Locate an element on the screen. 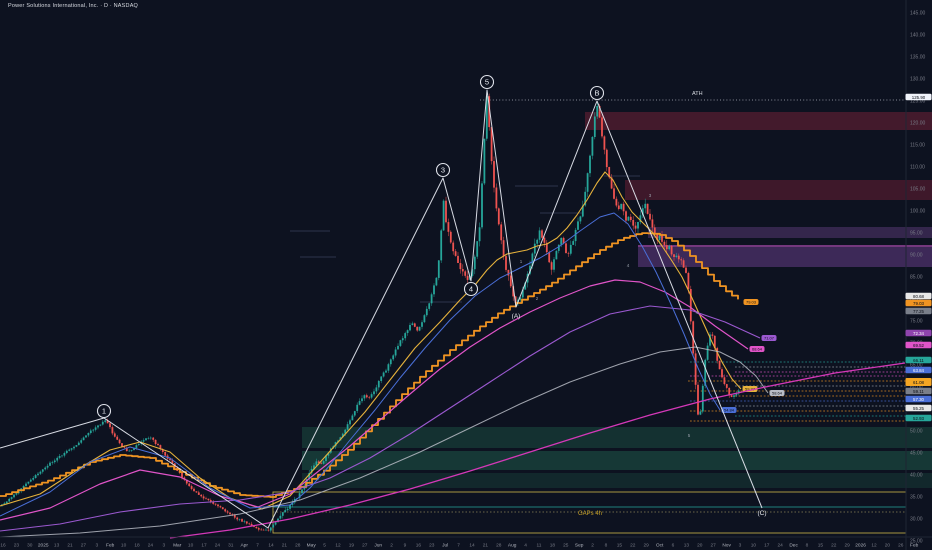 The height and width of the screenshot is (550, 932). time-tick: 31 is located at coordinates (231, 546).